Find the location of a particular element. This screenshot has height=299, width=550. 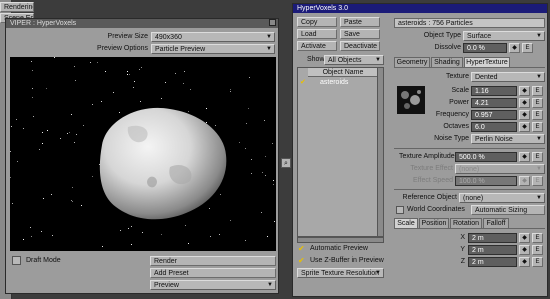

object-type-value: Surface is located at coordinates (479, 36).